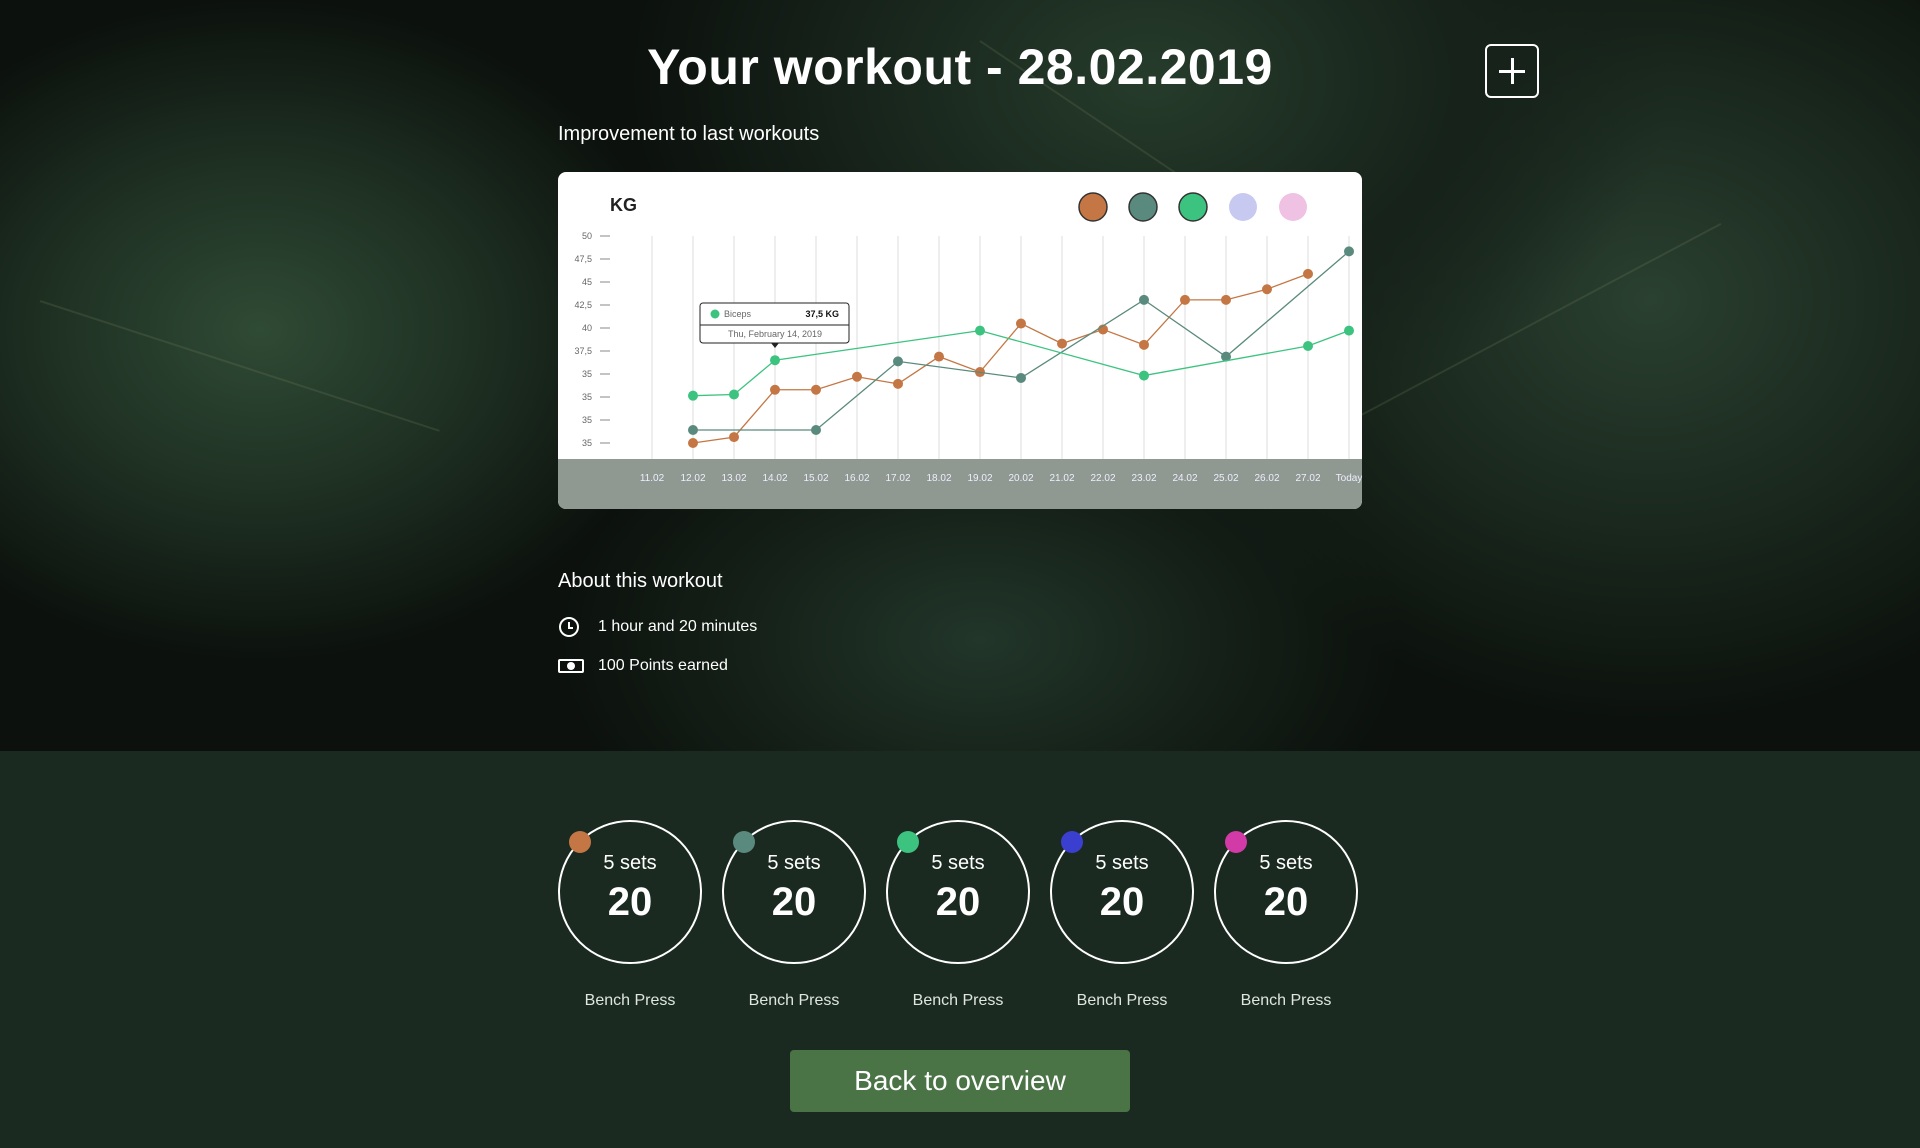 The height and width of the screenshot is (1148, 1920). I want to click on x-tick-label: 24.02, so click(1184, 478).